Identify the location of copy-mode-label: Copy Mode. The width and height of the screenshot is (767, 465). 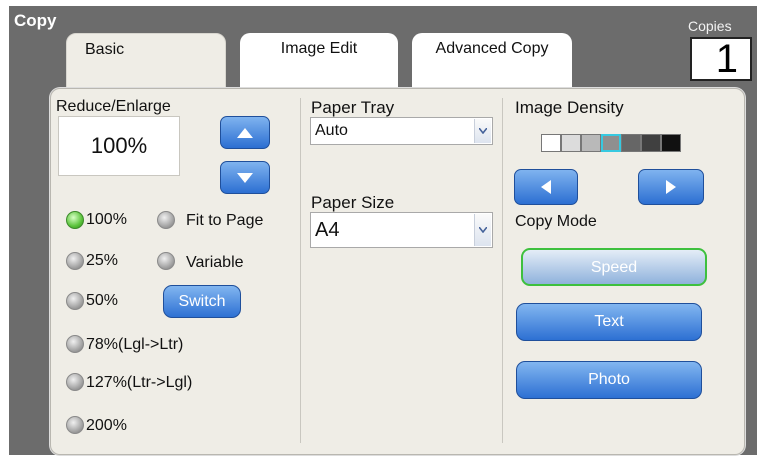
(556, 221).